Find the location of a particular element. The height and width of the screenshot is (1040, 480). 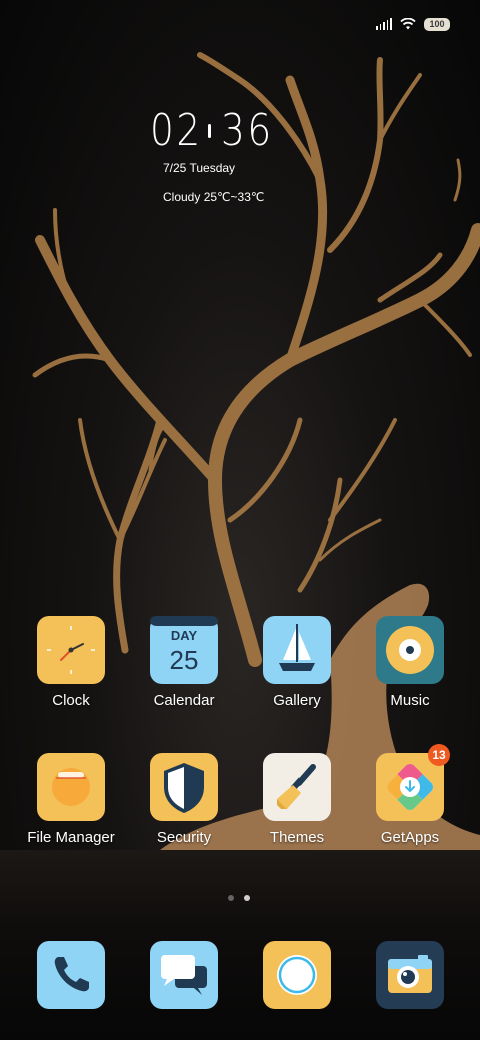

app-gallery: Gallery is located at coordinates (297, 662).